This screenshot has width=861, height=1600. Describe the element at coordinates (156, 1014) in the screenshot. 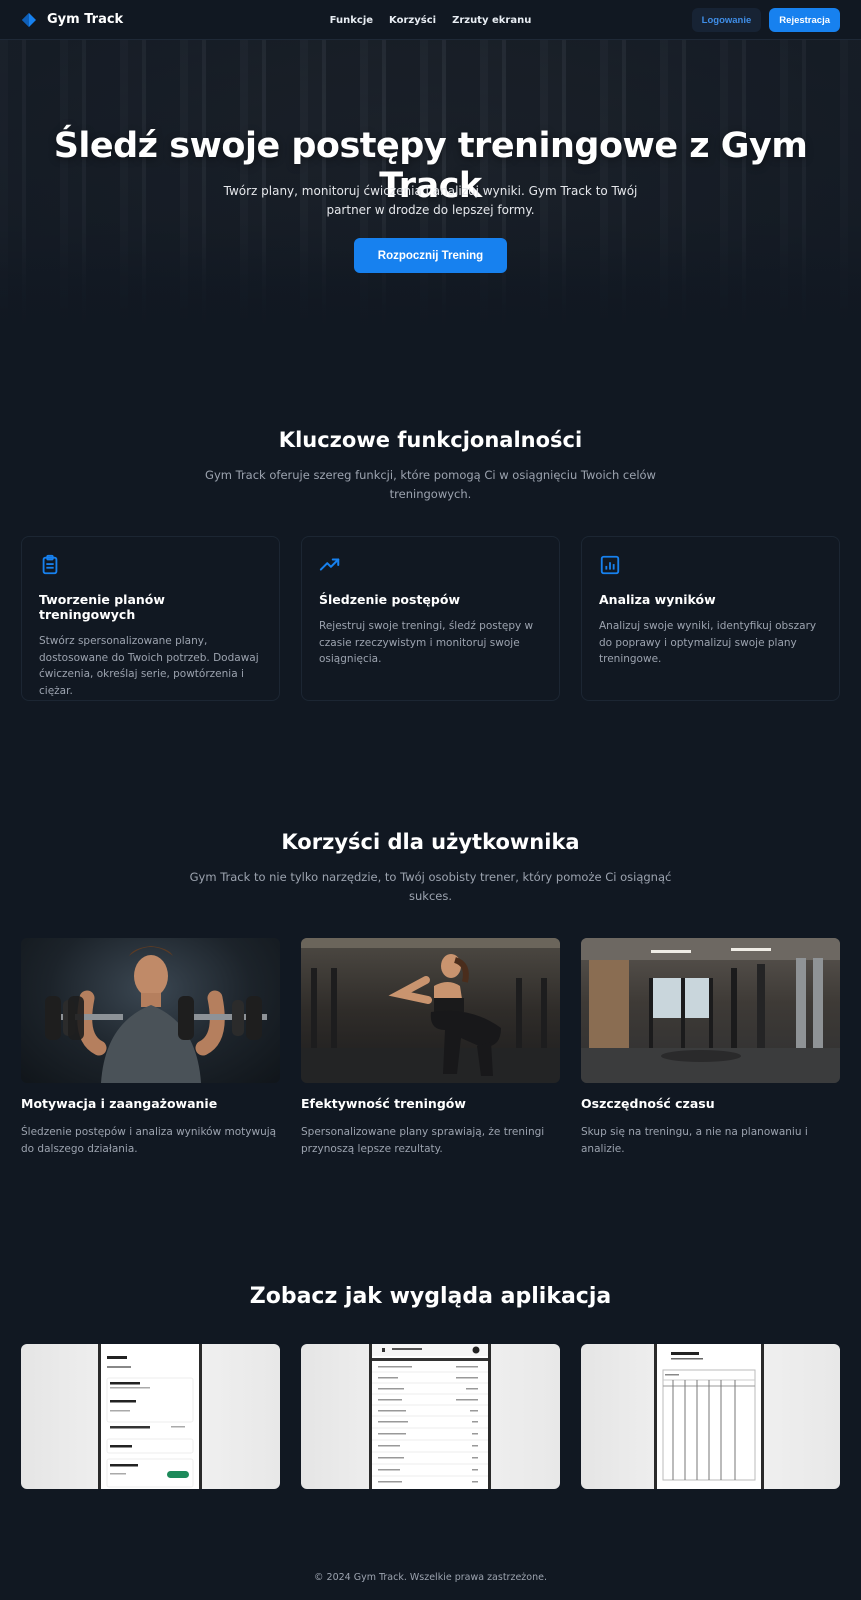

I see `dumbbell-man-illustration` at that location.